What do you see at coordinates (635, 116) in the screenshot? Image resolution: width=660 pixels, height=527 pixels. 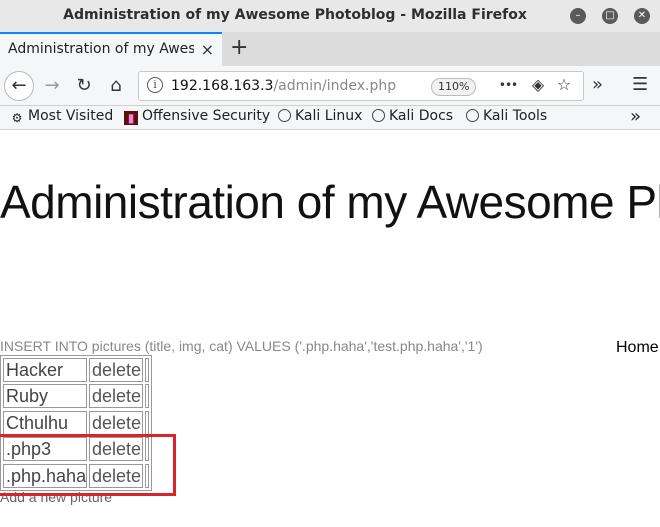 I see `bookmarks-overflow-icon: »` at bounding box center [635, 116].